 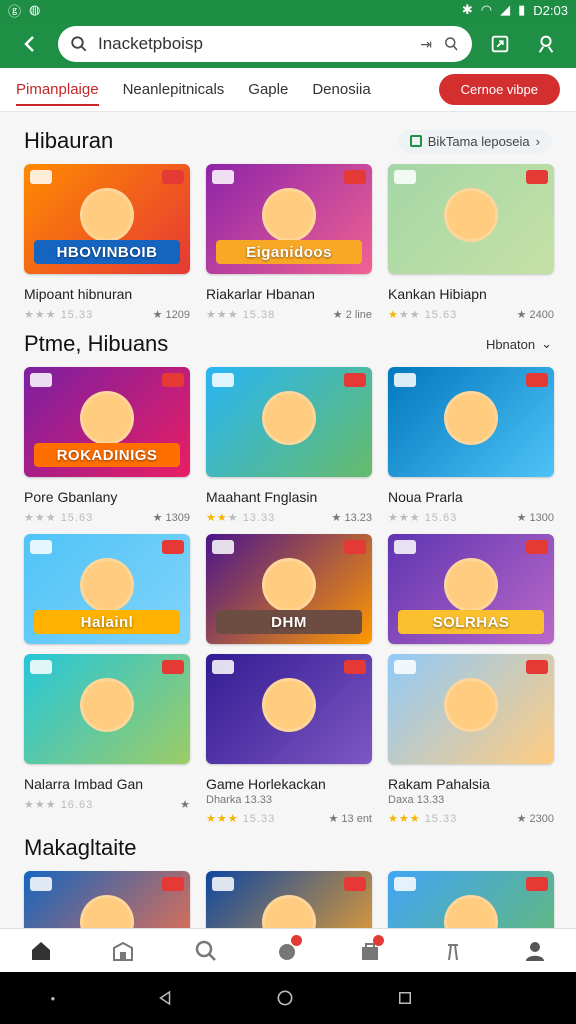 What do you see at coordinates (500, 44) in the screenshot?
I see `share-button` at bounding box center [500, 44].